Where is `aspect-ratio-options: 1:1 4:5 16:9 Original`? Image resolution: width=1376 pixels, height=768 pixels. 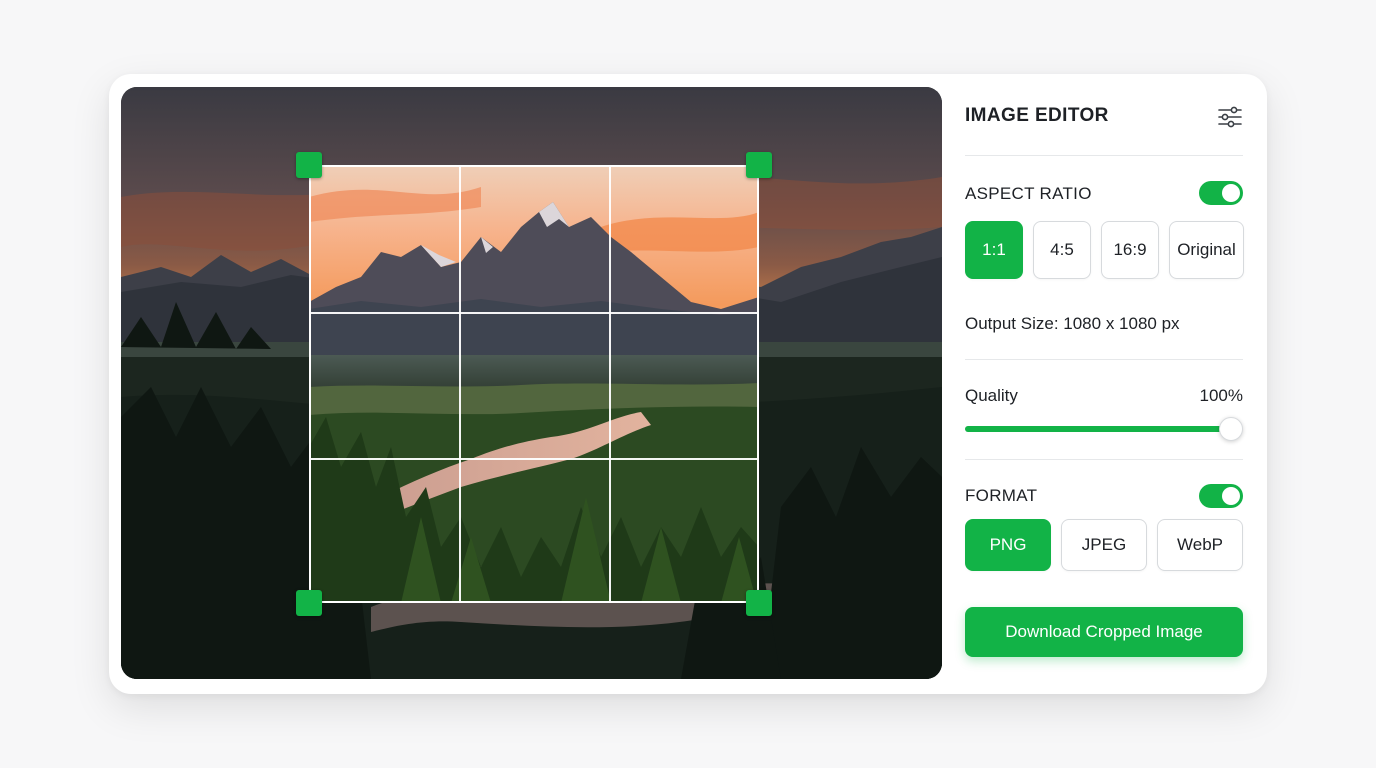
aspect-ratio-options: 1:1 4:5 16:9 Original is located at coordinates (1104, 250).